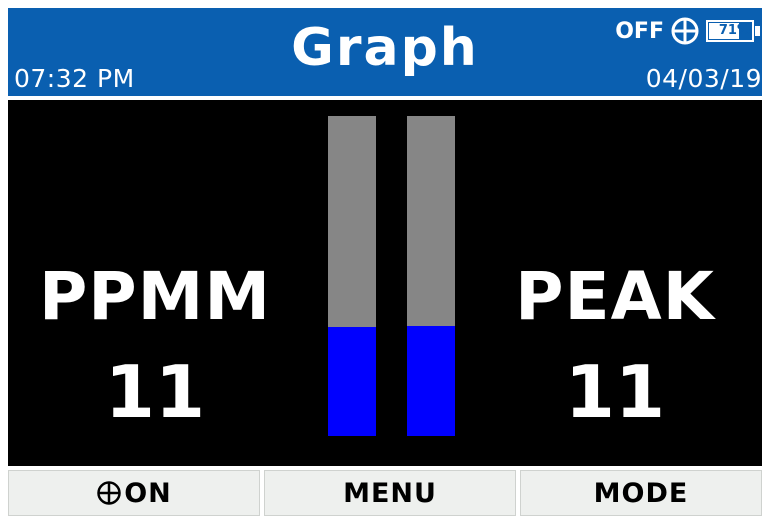 Image resolution: width=762 pixels, height=516 pixels. What do you see at coordinates (431, 276) in the screenshot?
I see `peak-bar` at bounding box center [431, 276].